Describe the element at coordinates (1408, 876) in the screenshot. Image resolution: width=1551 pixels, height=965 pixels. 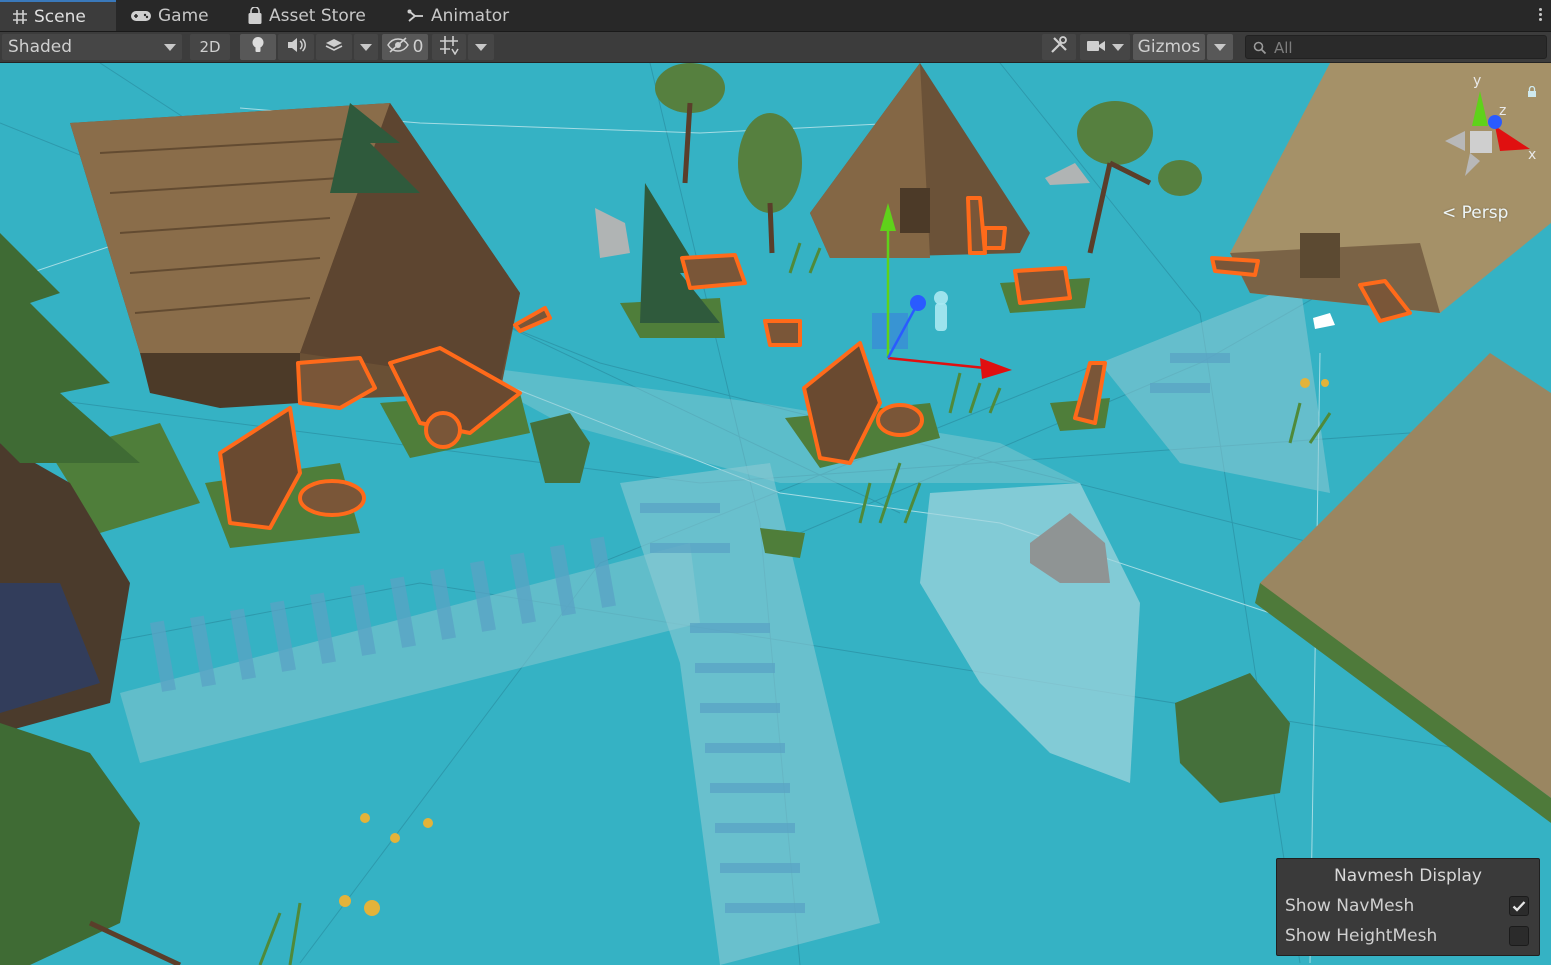
I see `panel-title: Navmesh Display` at that location.